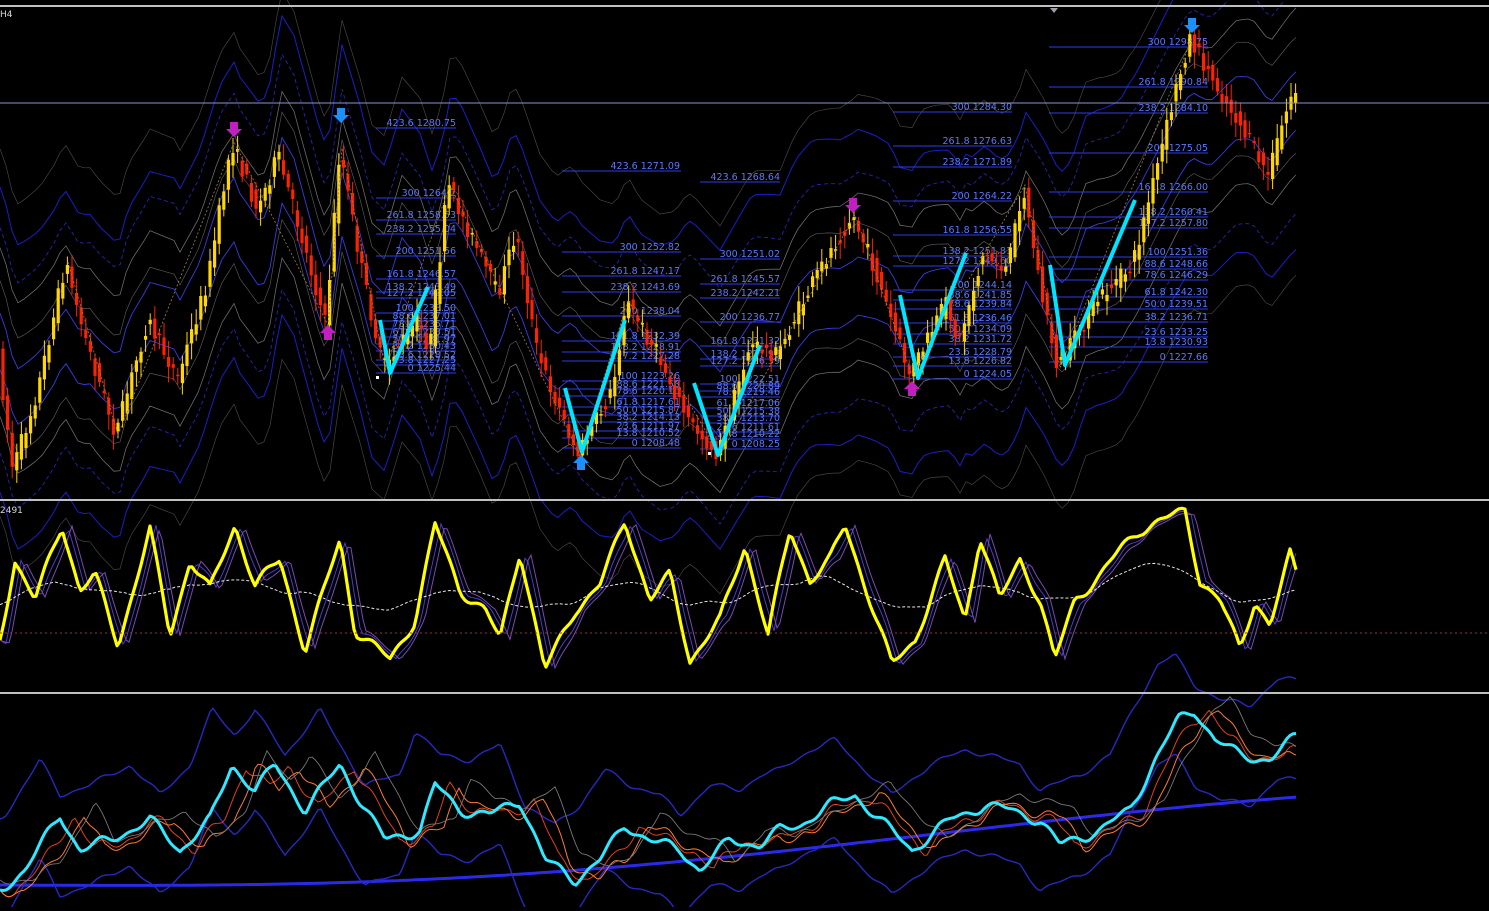 This screenshot has width=1489, height=911. I want to click on pivot-dot, so click(377, 377).